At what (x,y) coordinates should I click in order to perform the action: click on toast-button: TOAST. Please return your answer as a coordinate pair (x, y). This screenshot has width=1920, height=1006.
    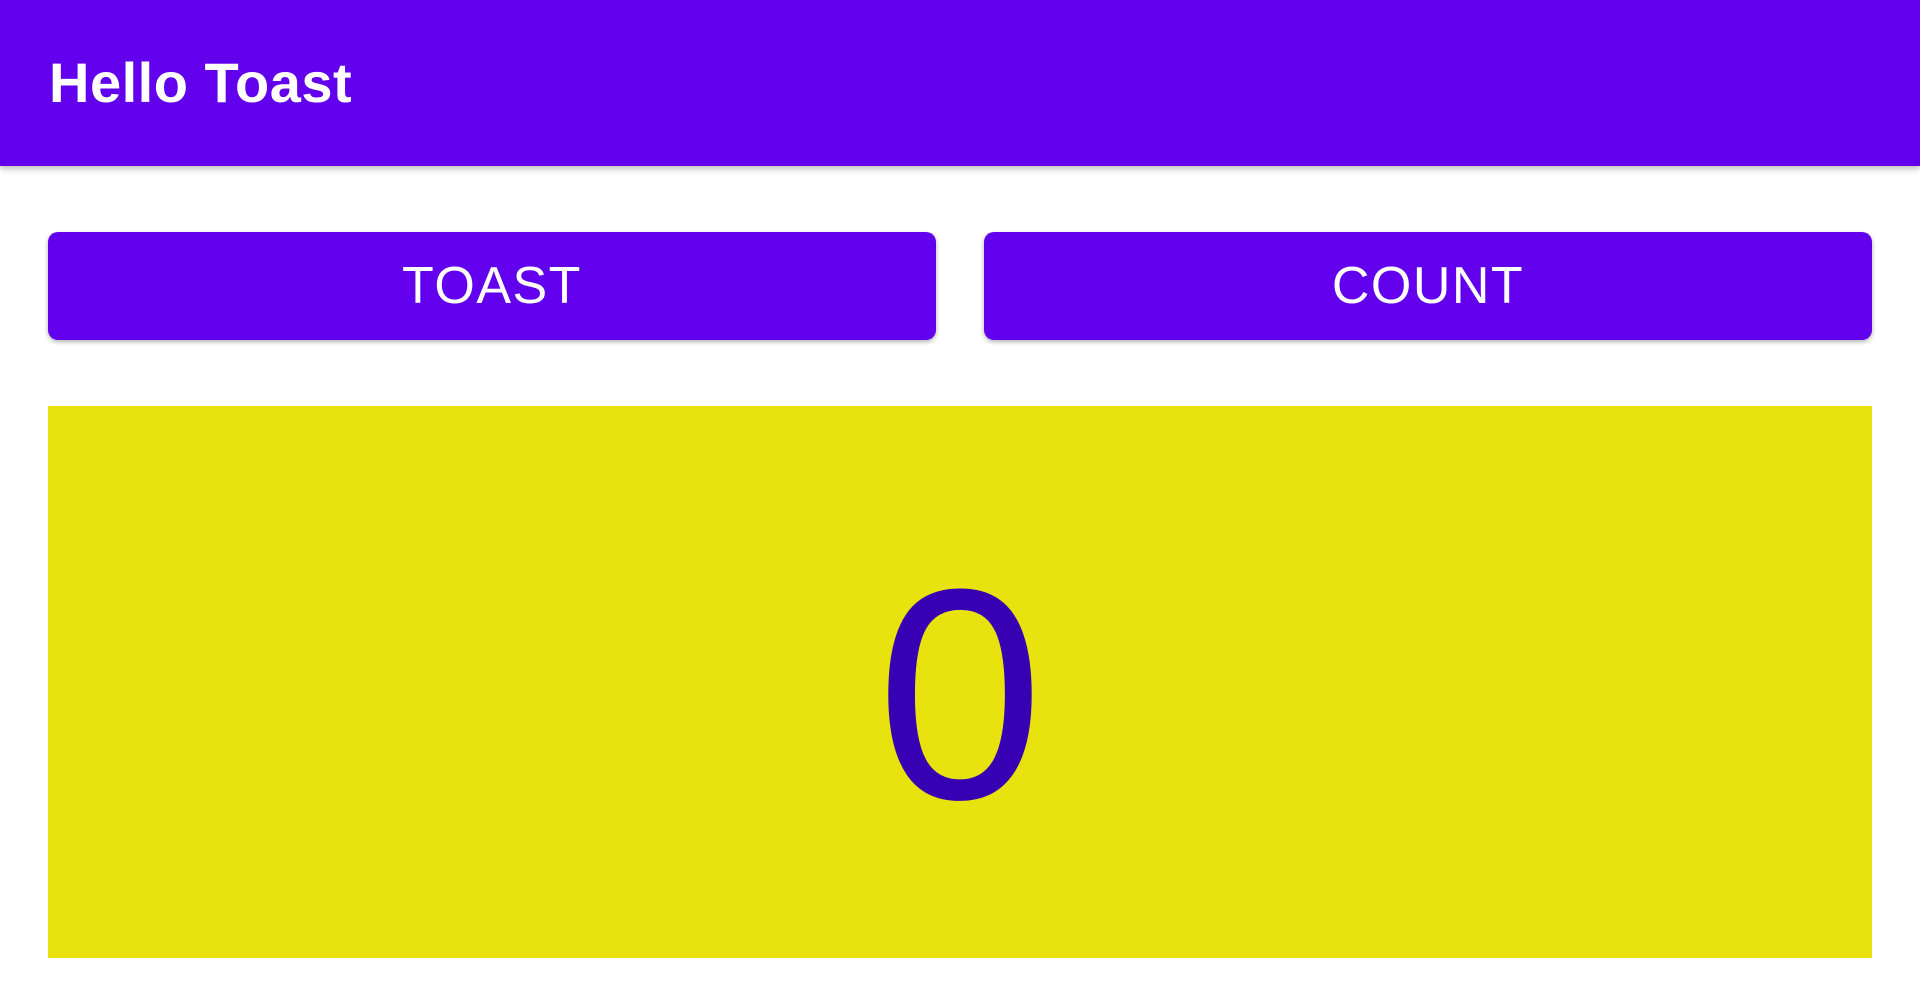
    Looking at the image, I should click on (492, 286).